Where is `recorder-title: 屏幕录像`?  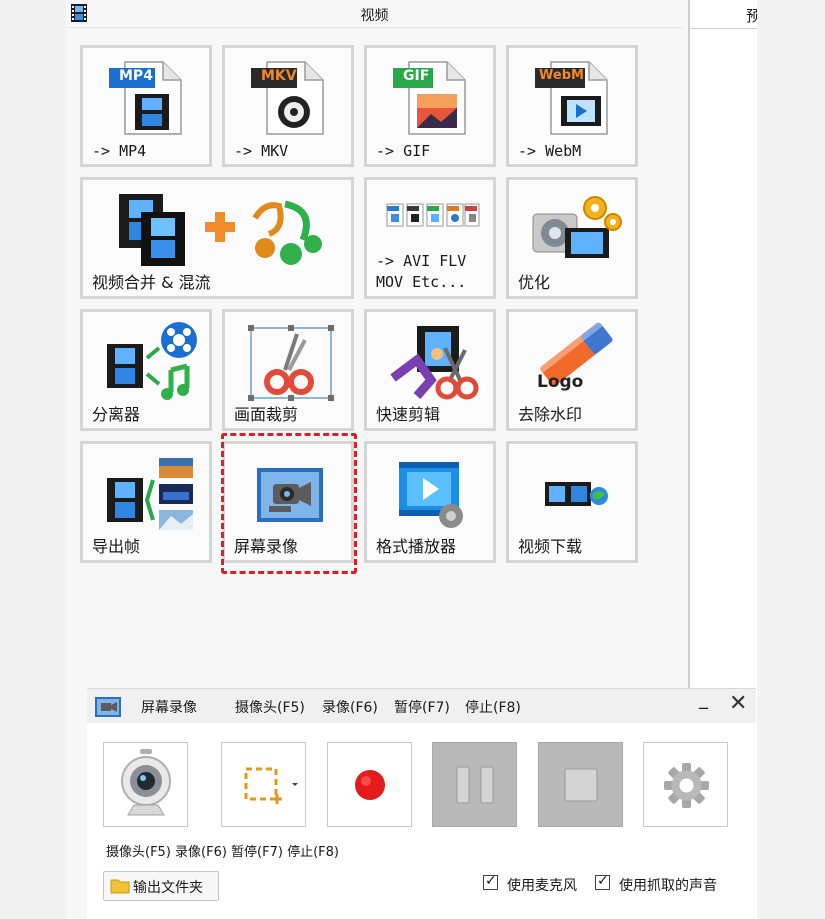
recorder-title: 屏幕录像 is located at coordinates (169, 708).